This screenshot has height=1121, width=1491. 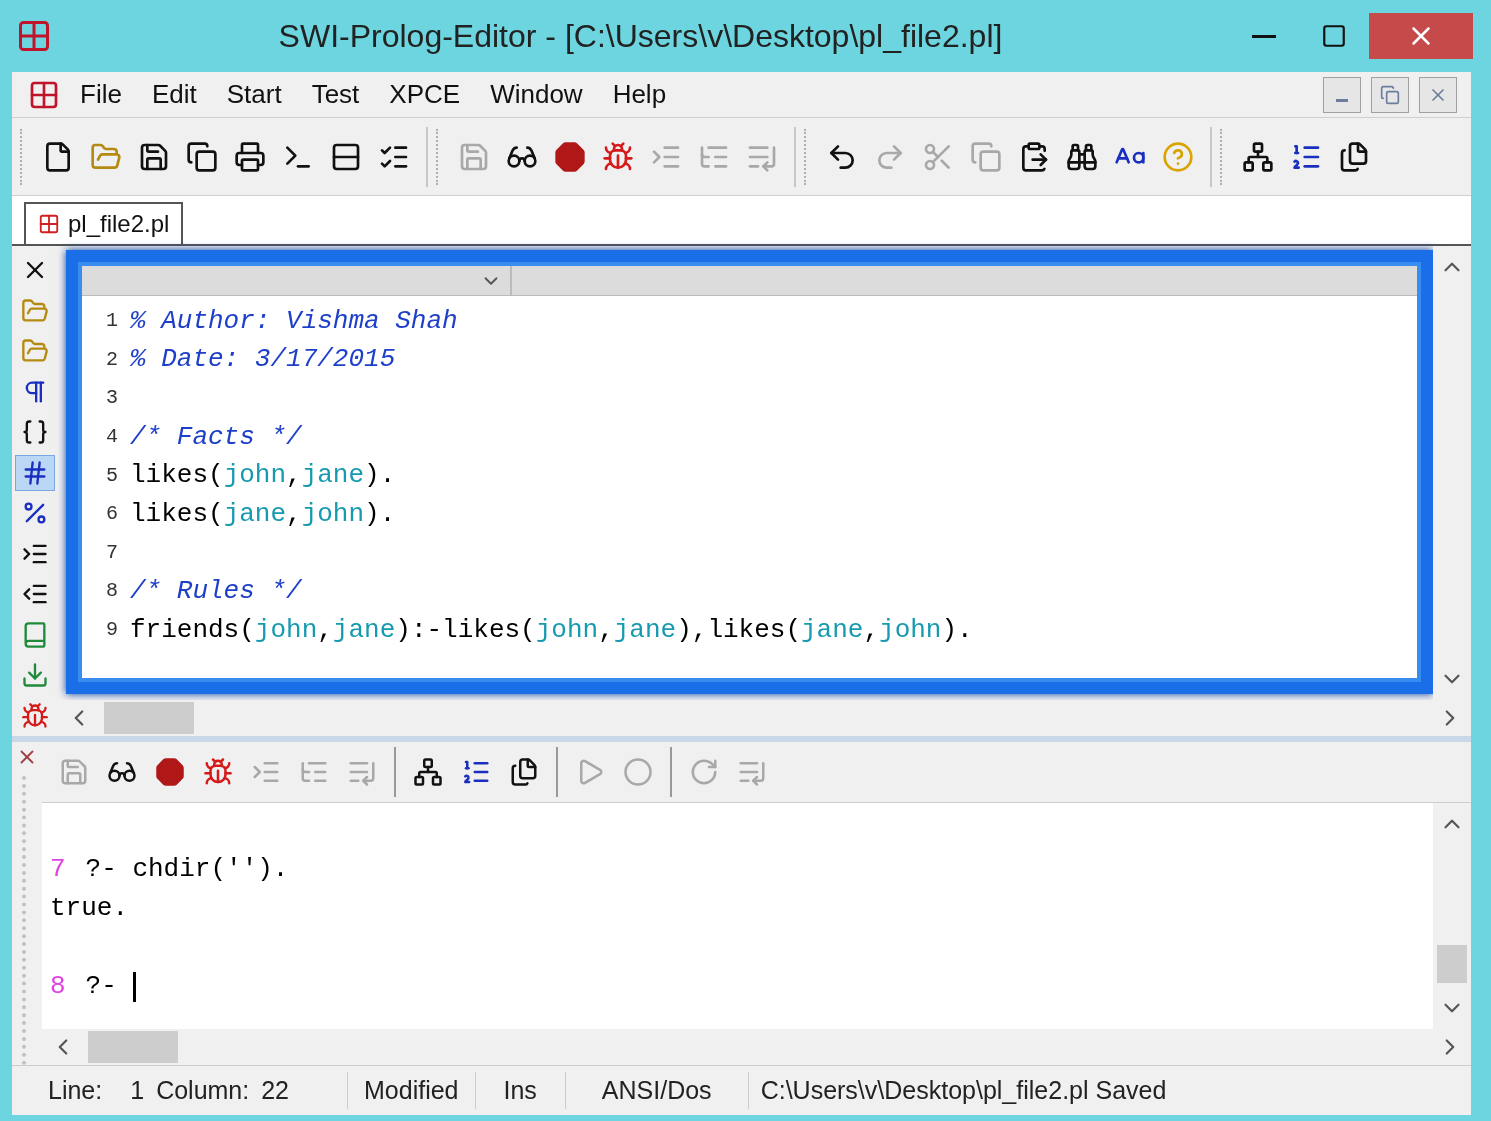 I want to click on menu-item: Window, so click(x=536, y=94).